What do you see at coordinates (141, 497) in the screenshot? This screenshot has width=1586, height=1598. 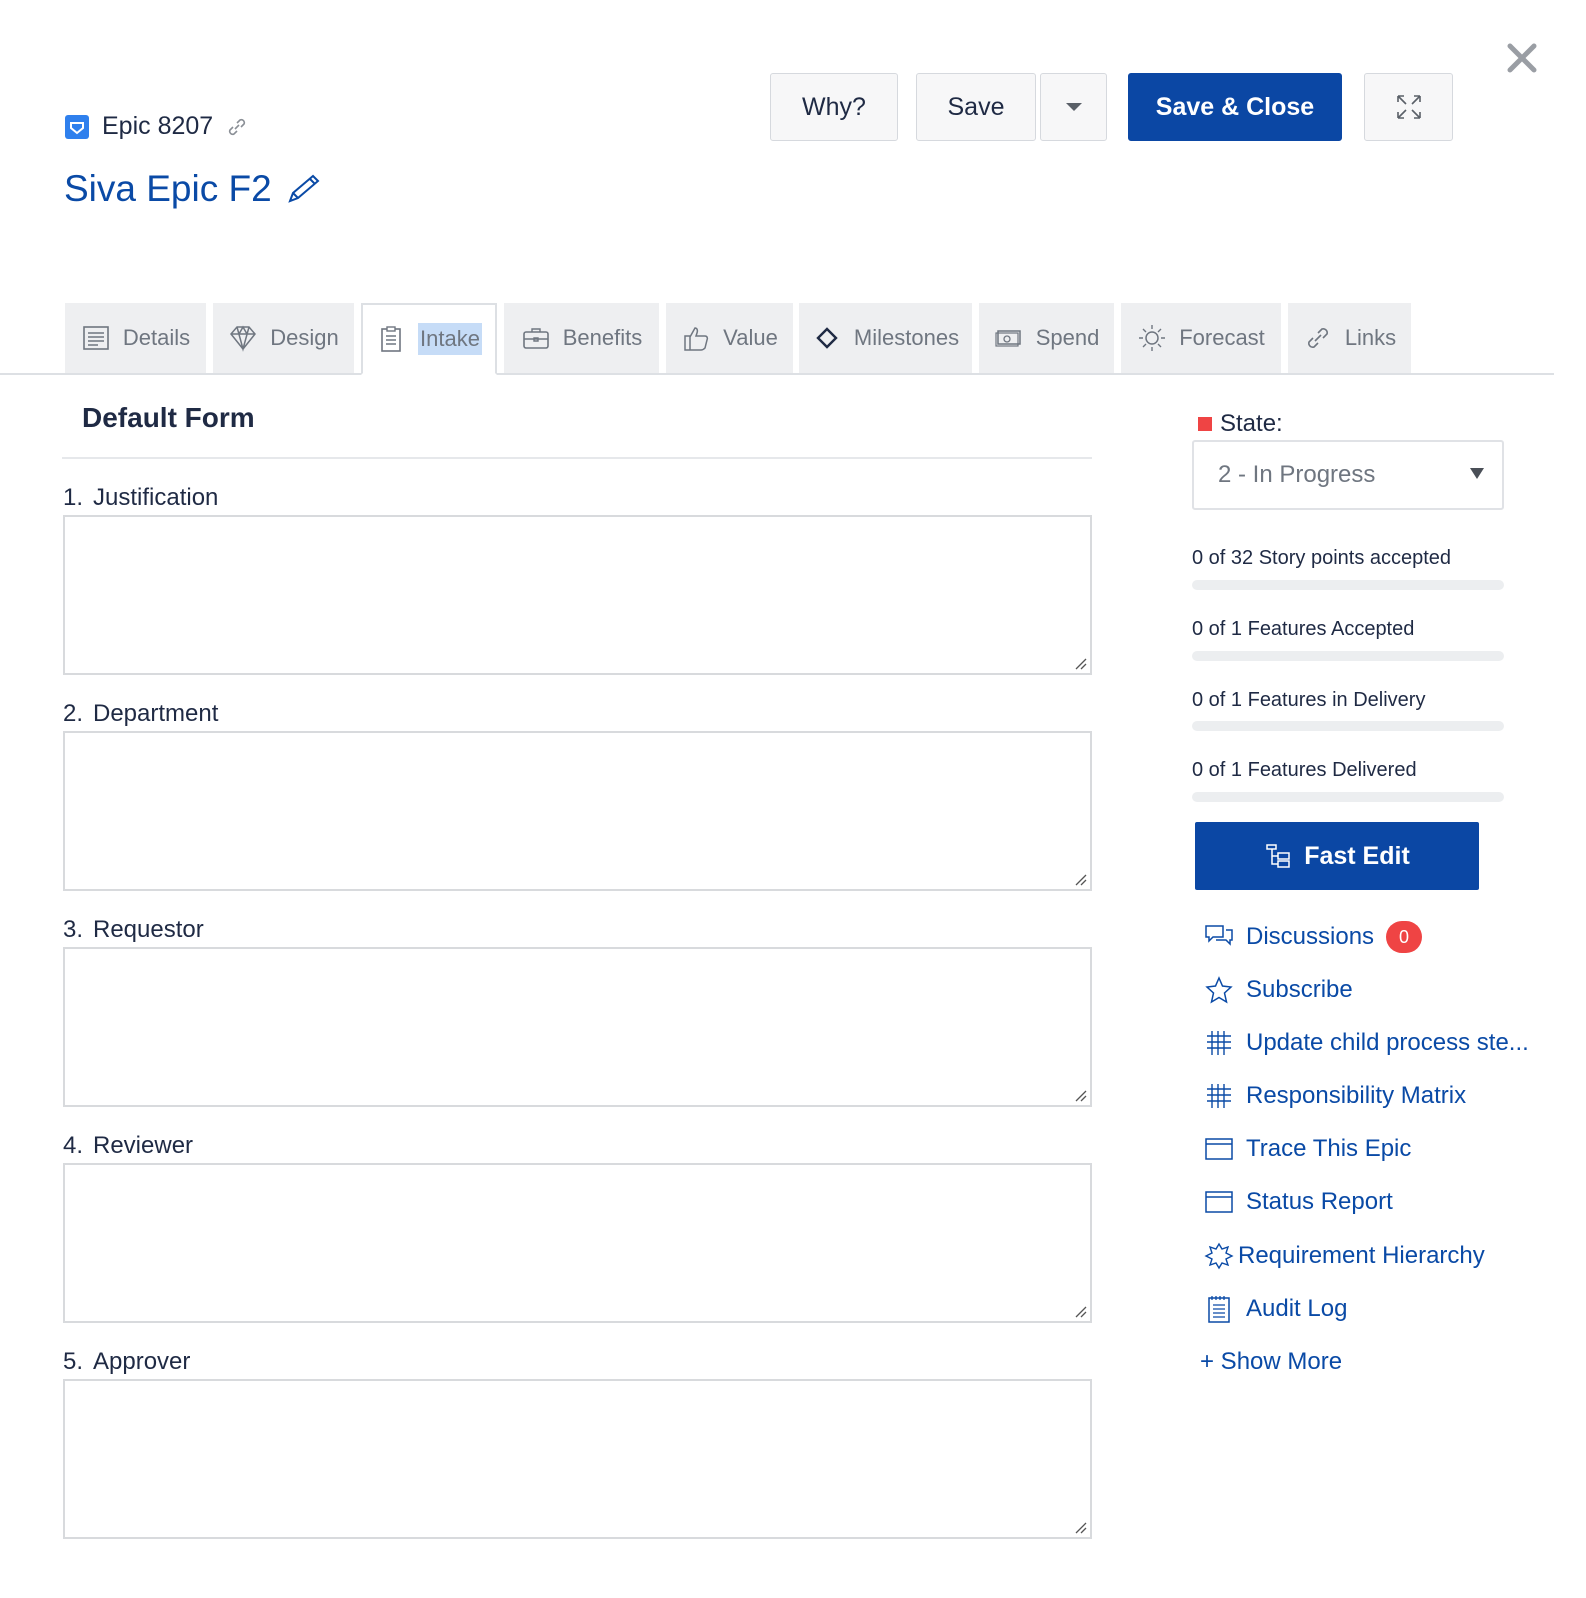 I see `field-label-justification: 1. Justification` at bounding box center [141, 497].